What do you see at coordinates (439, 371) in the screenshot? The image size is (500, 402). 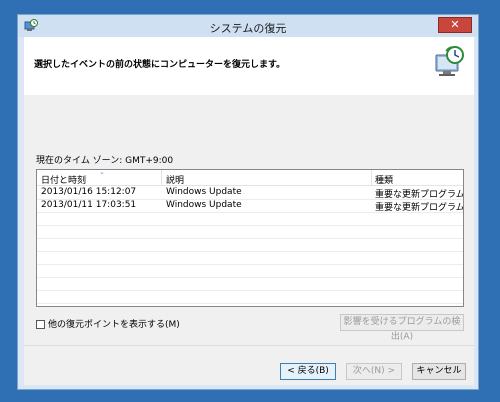 I see `cancel-button: キャンセル` at bounding box center [439, 371].